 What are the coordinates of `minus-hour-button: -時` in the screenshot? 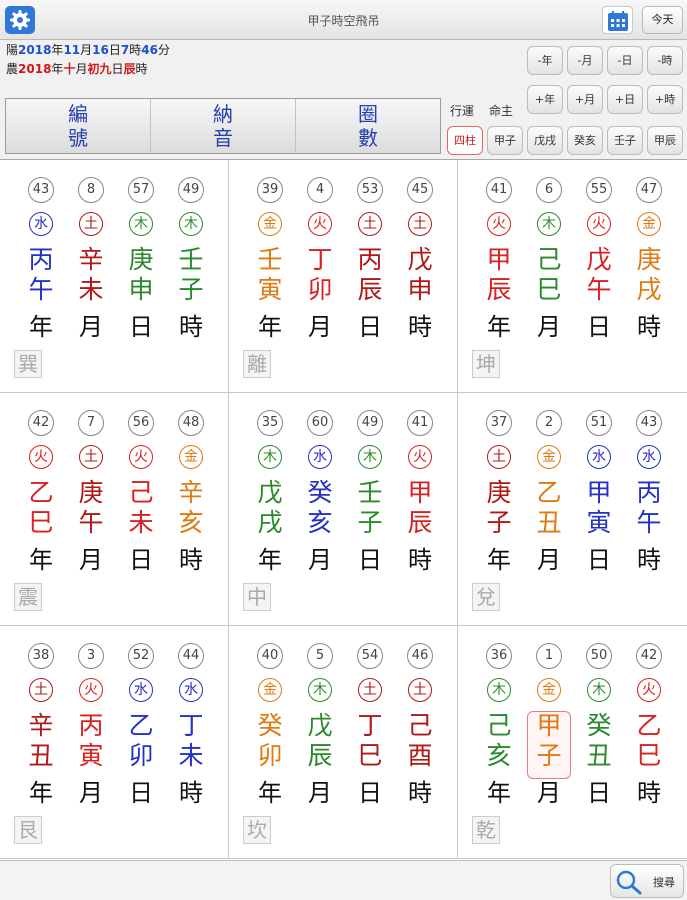 It's located at (665, 60).